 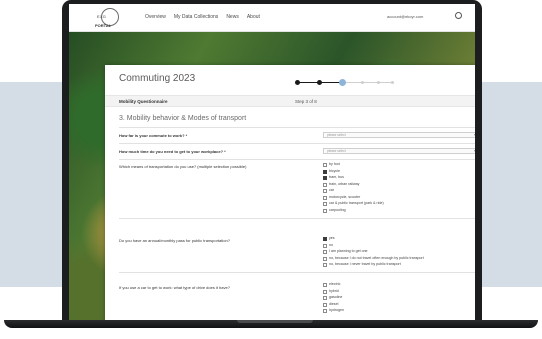 What do you see at coordinates (348, 251) in the screenshot?
I see `option-label: I am planning to get one` at bounding box center [348, 251].